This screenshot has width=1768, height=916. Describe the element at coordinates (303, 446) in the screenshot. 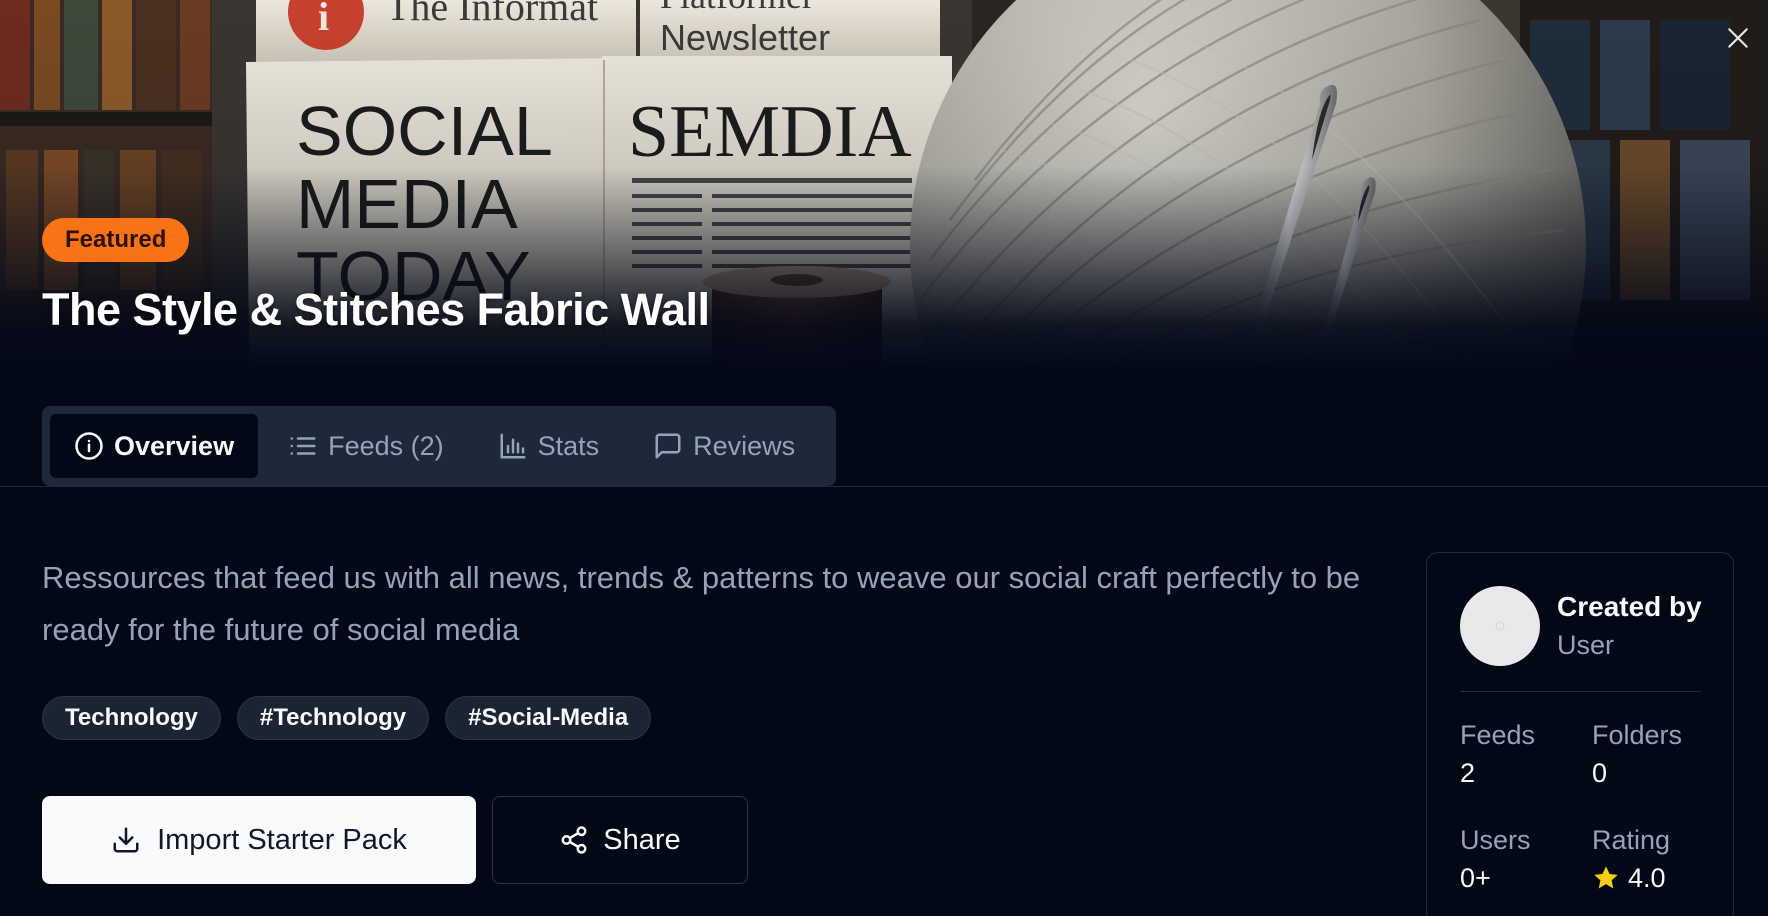

I see `list-icon` at that location.